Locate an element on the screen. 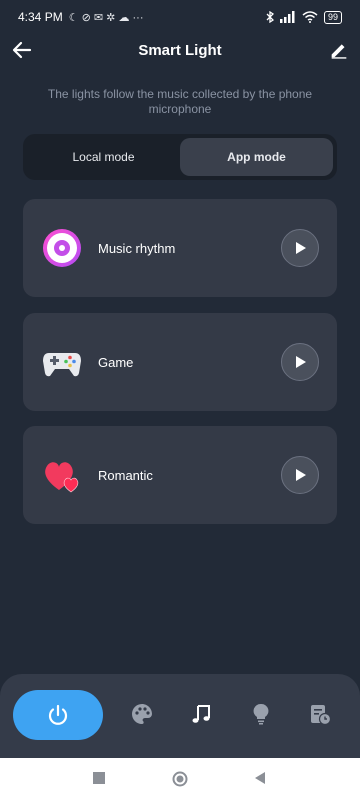 The width and height of the screenshot is (360, 800). mode-toggle: Local mode App mode is located at coordinates (180, 157).